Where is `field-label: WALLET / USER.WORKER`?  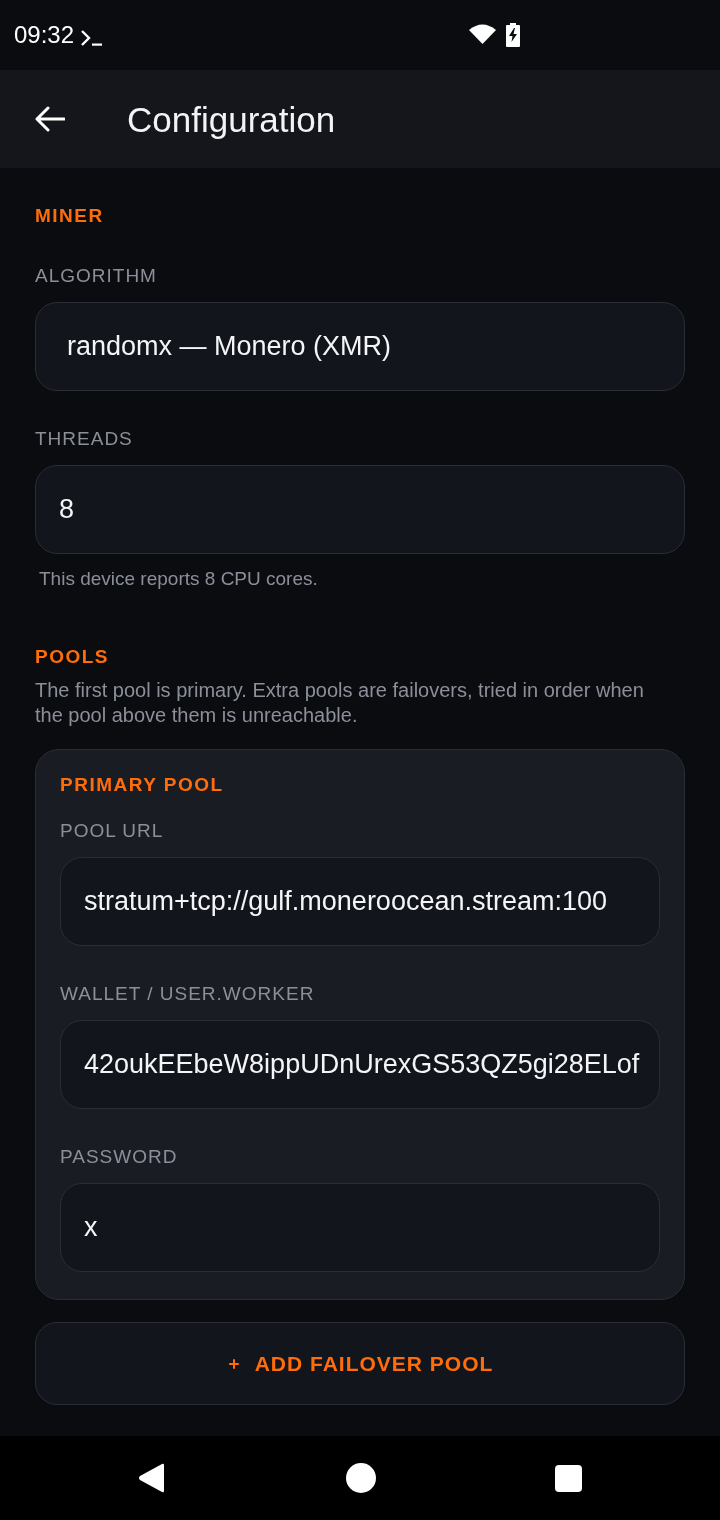
field-label: WALLET / USER.WORKER is located at coordinates (188, 994).